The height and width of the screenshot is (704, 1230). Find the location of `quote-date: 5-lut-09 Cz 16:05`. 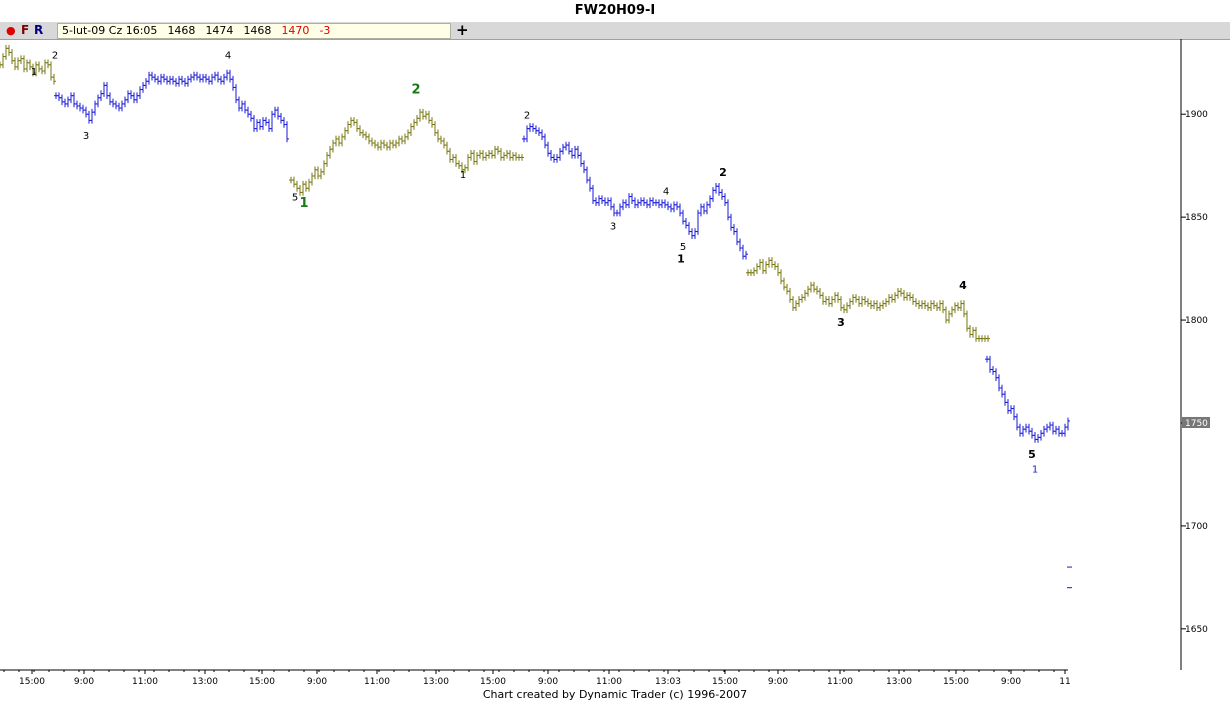

quote-date: 5-lut-09 Cz 16:05 is located at coordinates (110, 30).